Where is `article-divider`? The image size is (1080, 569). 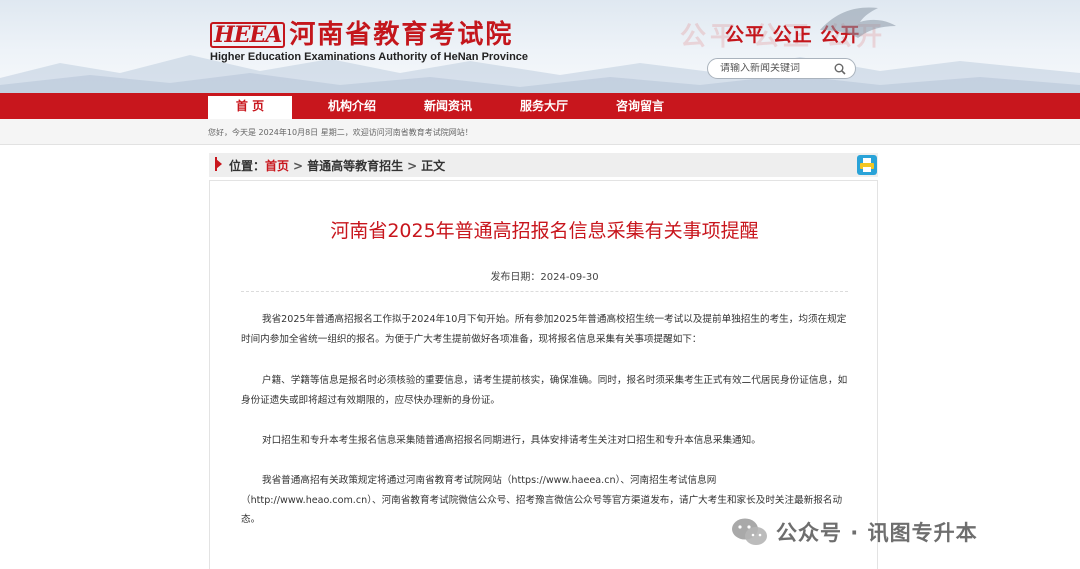
article-divider is located at coordinates (544, 291).